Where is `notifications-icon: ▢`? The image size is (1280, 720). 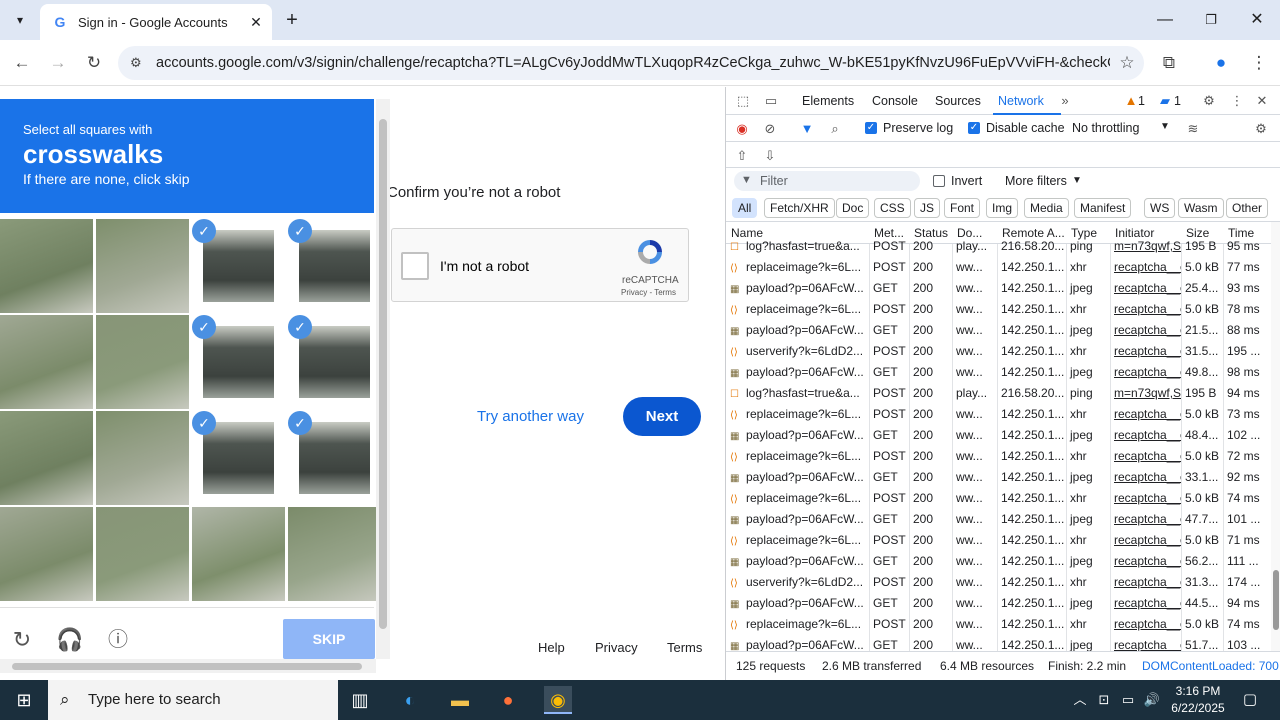
notifications-icon: ▢ is located at coordinates (1250, 700).